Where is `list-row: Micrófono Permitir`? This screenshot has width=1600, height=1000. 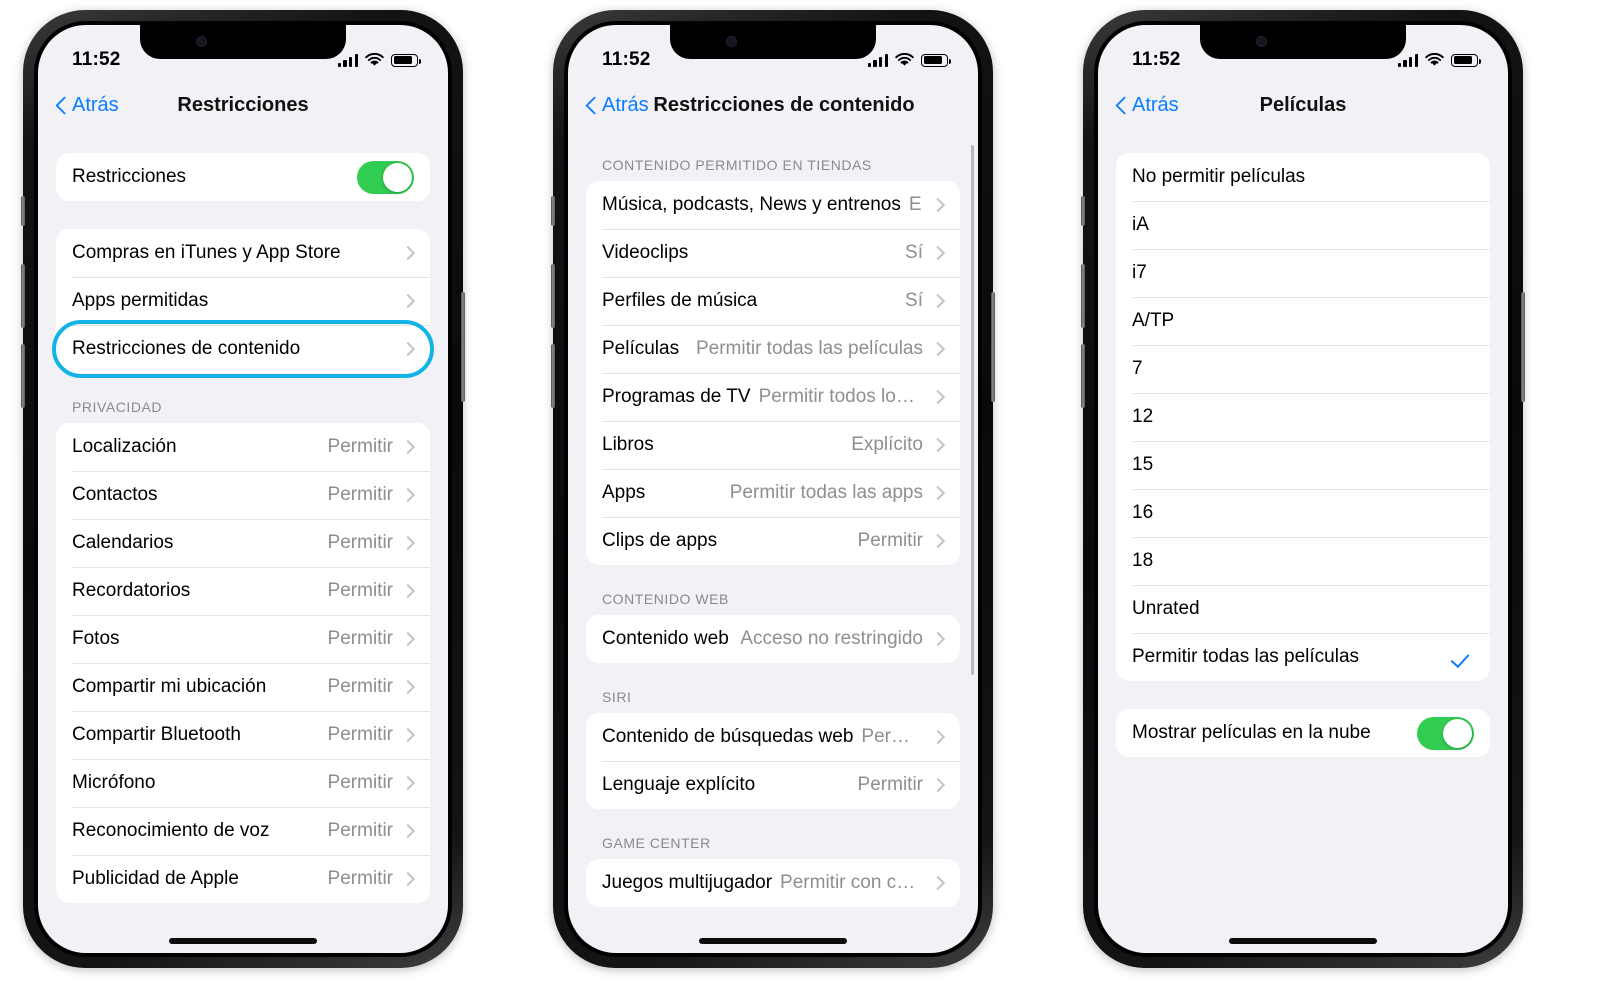
list-row: Micrófono Permitir is located at coordinates (243, 783).